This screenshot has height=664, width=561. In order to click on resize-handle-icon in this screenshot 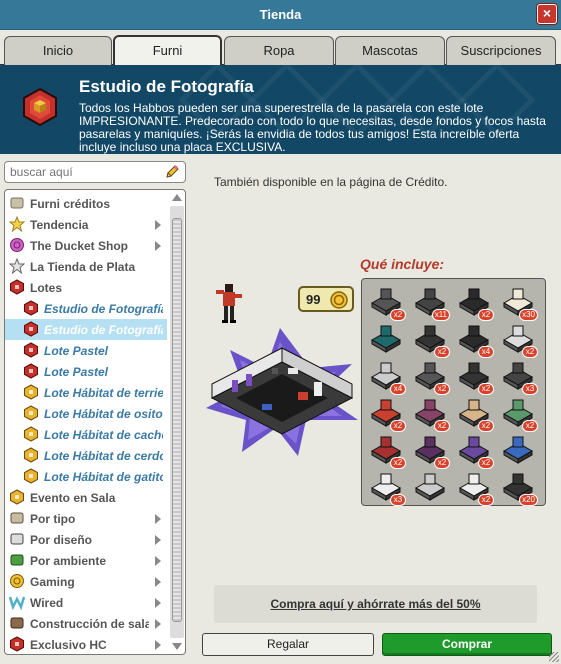, I will do `click(554, 657)`.